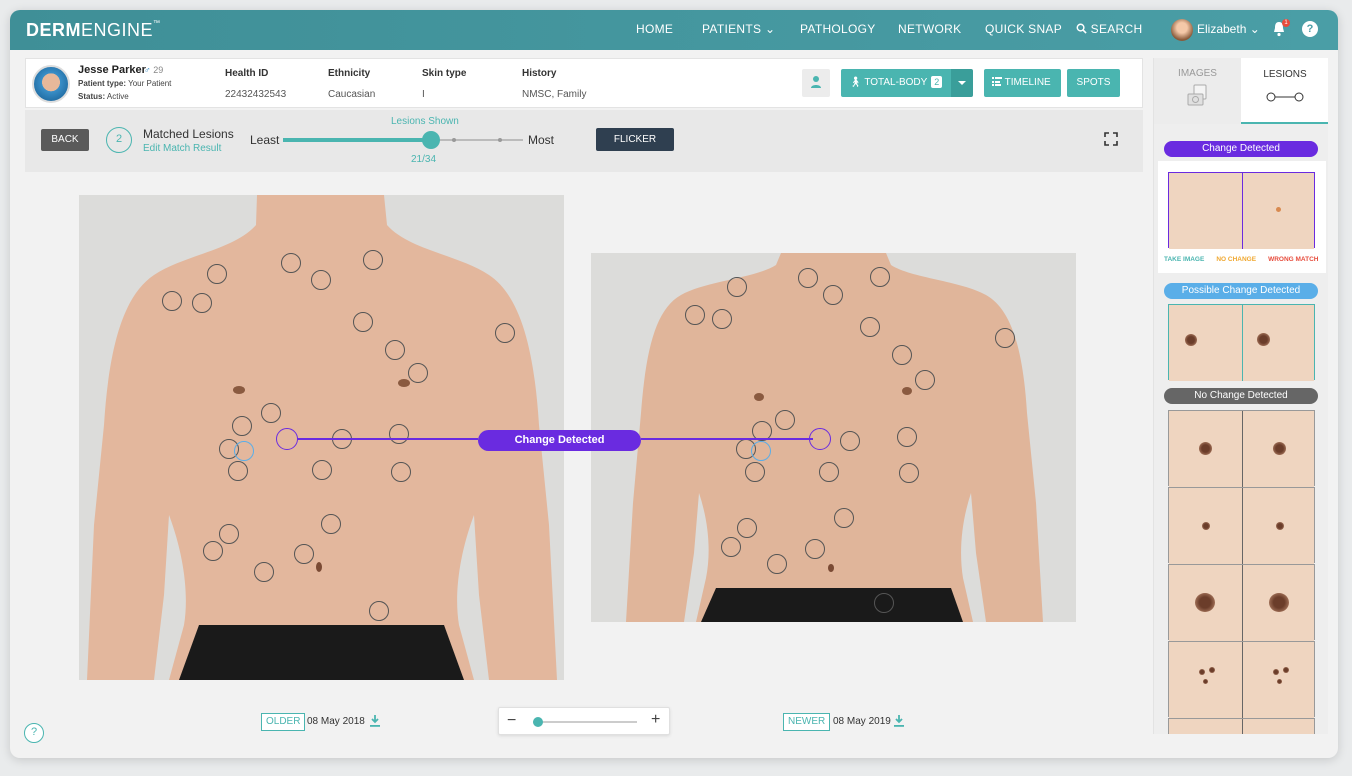 The height and width of the screenshot is (776, 1352). Describe the element at coordinates (655, 720) in the screenshot. I see `zoom-in-button: +` at that location.